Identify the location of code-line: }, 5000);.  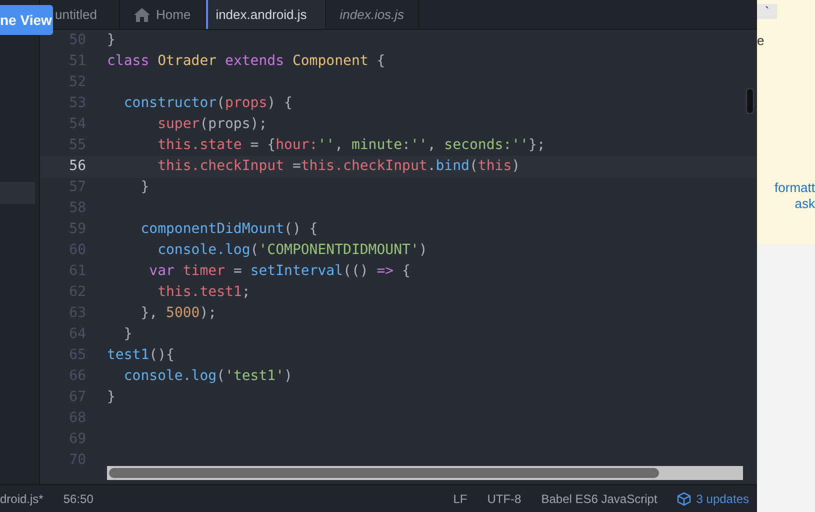
(178, 313).